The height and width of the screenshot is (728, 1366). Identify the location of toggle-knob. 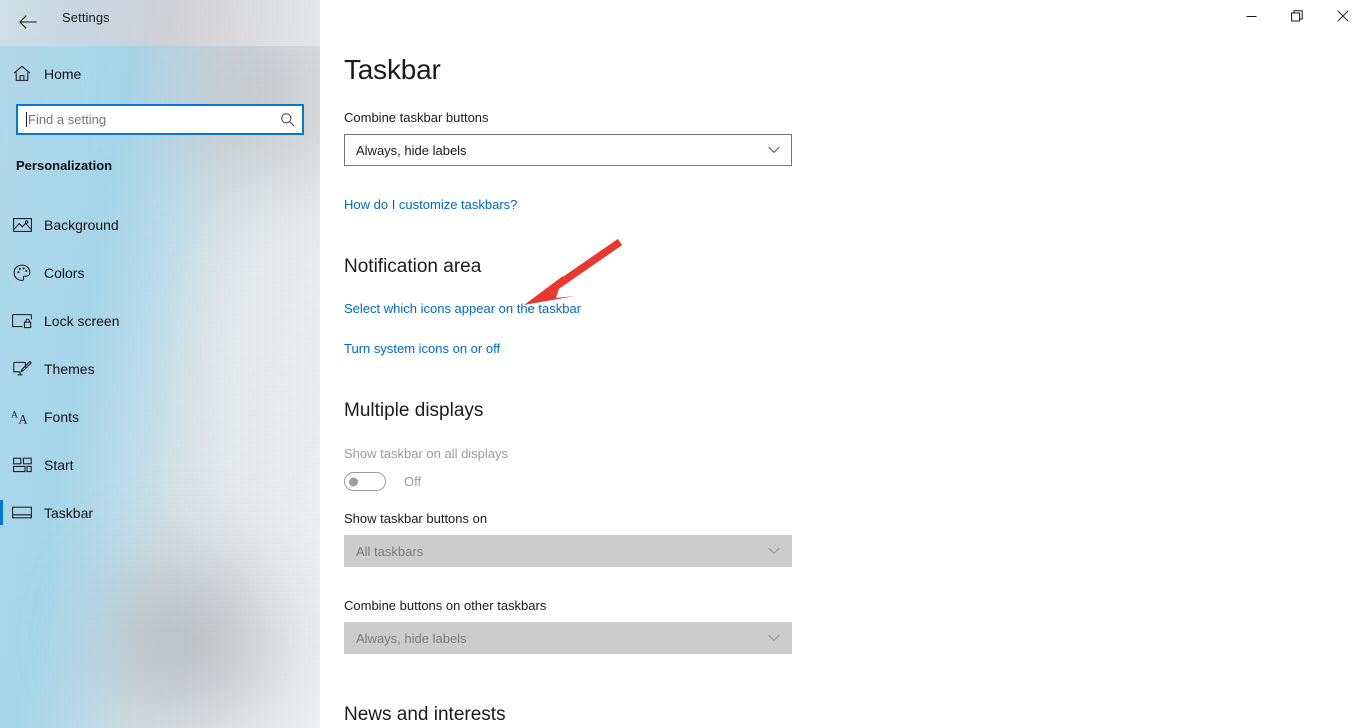
(353, 481).